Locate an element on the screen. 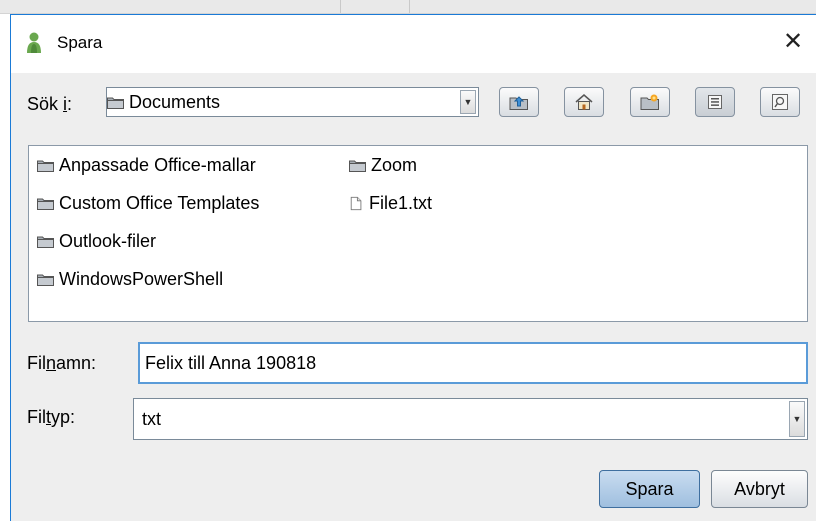  close-icon: ✕ is located at coordinates (793, 41).